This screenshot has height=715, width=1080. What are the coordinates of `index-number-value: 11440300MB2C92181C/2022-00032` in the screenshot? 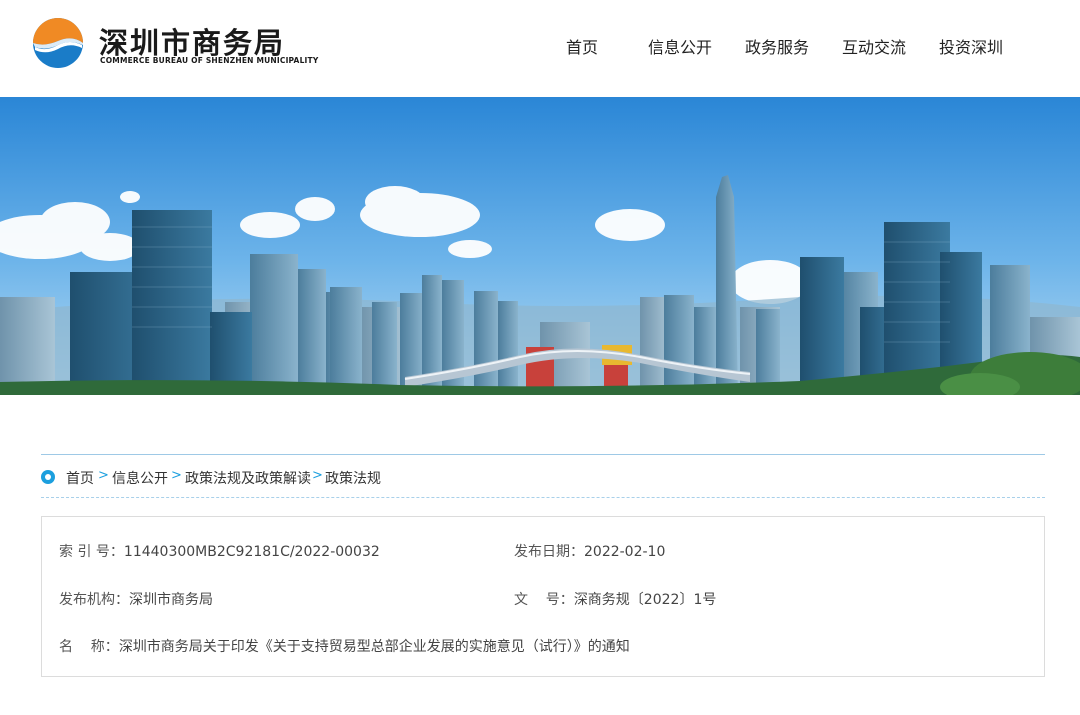 It's located at (251, 552).